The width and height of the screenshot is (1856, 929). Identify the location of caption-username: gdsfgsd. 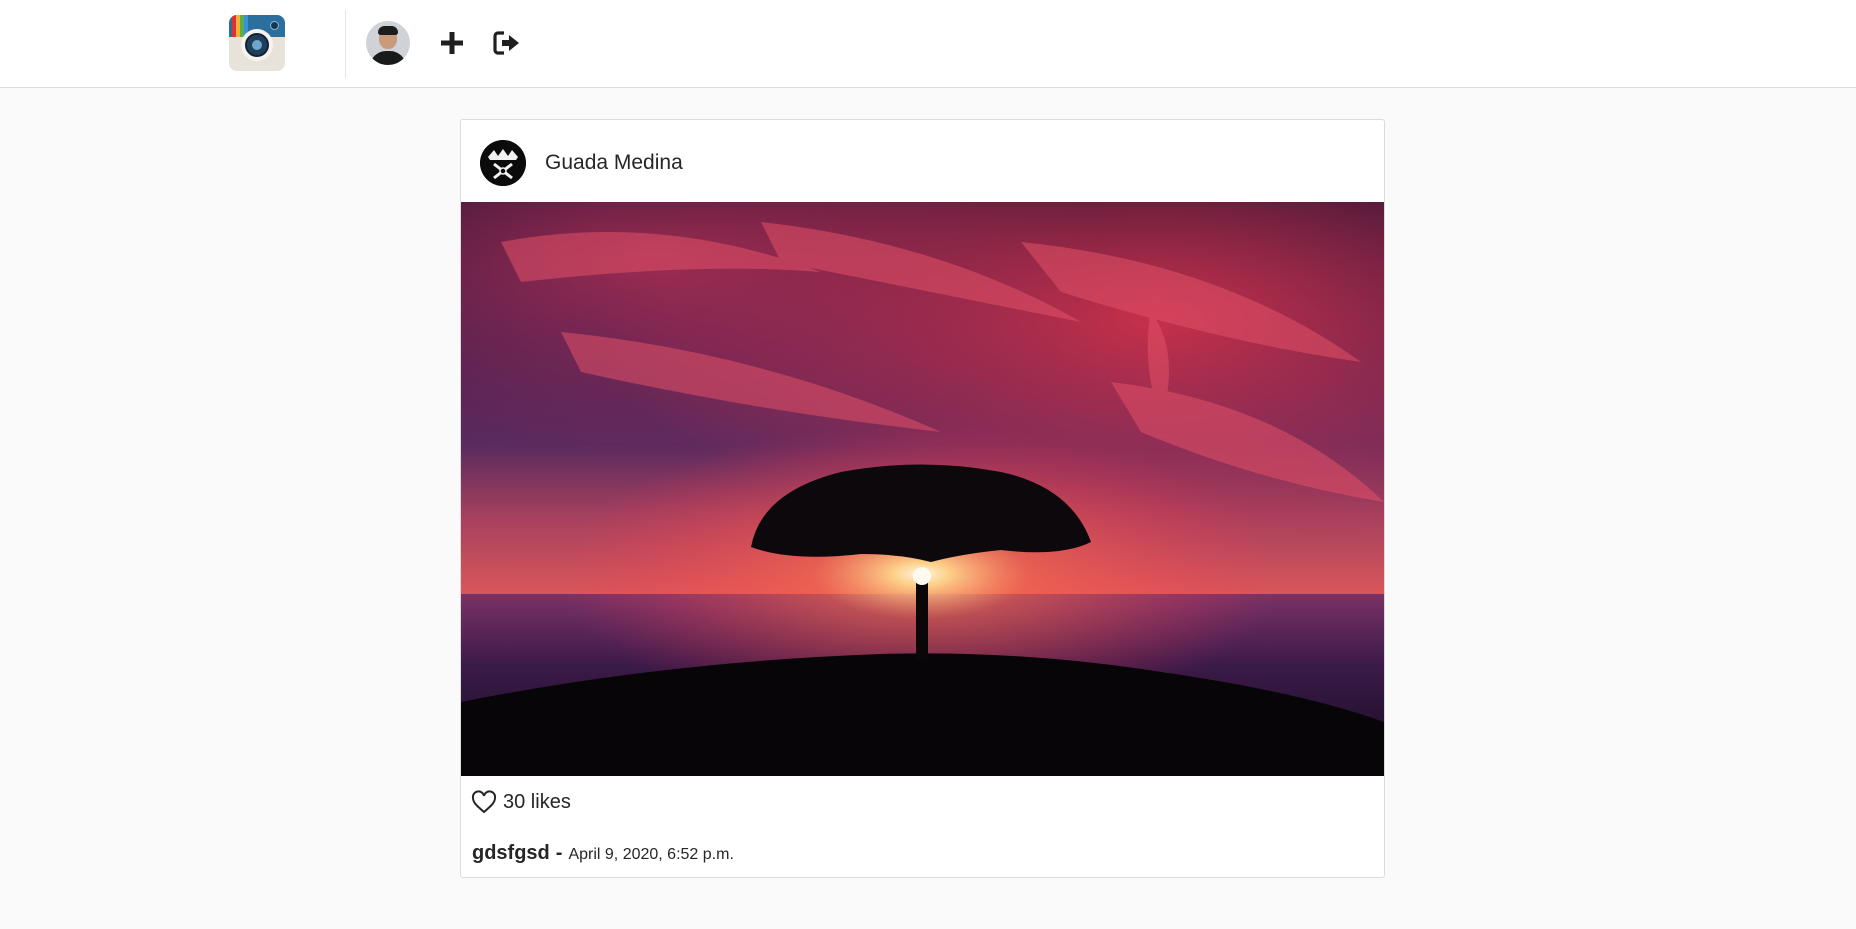
(511, 853).